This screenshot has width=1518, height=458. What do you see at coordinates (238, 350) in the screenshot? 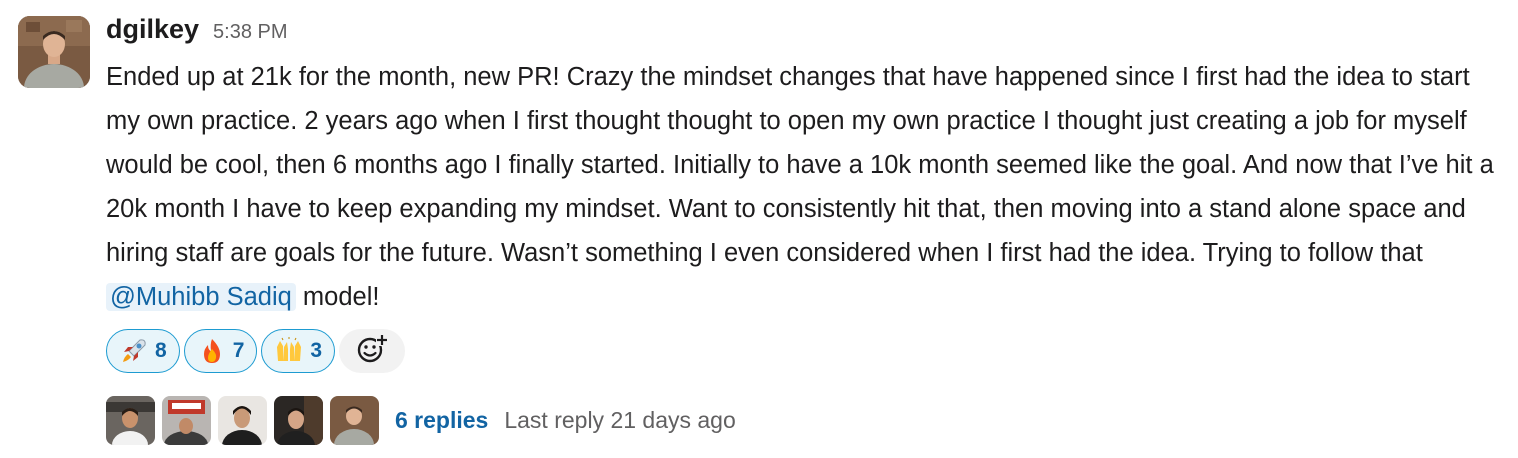
I see `reaction-count: 7` at bounding box center [238, 350].